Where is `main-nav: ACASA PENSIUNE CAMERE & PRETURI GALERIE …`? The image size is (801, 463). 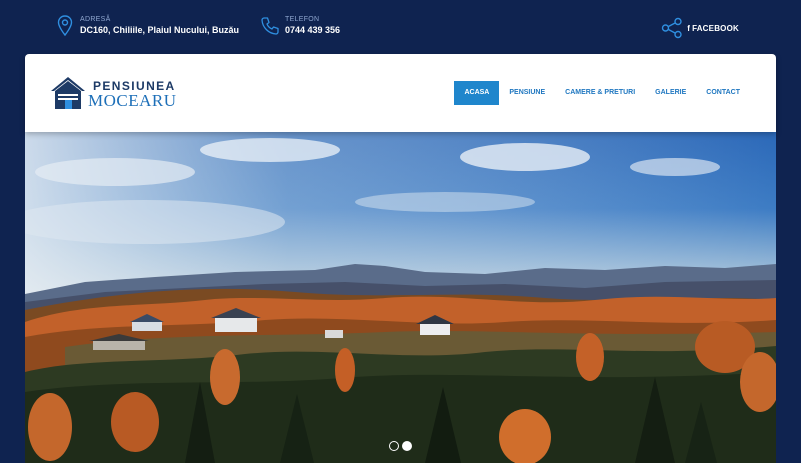
main-nav: ACASA PENSIUNE CAMERE & PRETURI GALERIE … is located at coordinates (602, 93).